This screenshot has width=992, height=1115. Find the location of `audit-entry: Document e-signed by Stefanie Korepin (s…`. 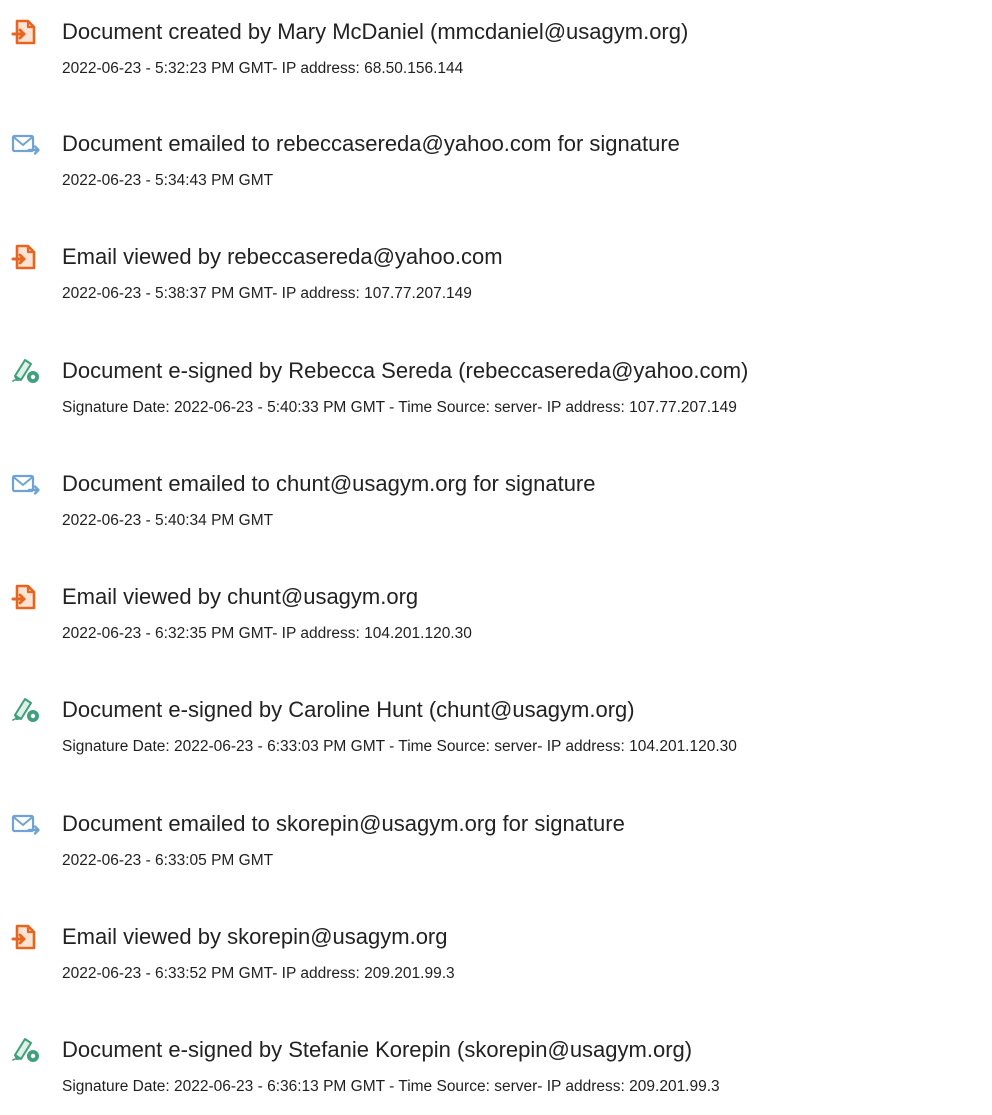

audit-entry: Document e-signed by Stefanie Korepin (s… is located at coordinates (496, 1075).